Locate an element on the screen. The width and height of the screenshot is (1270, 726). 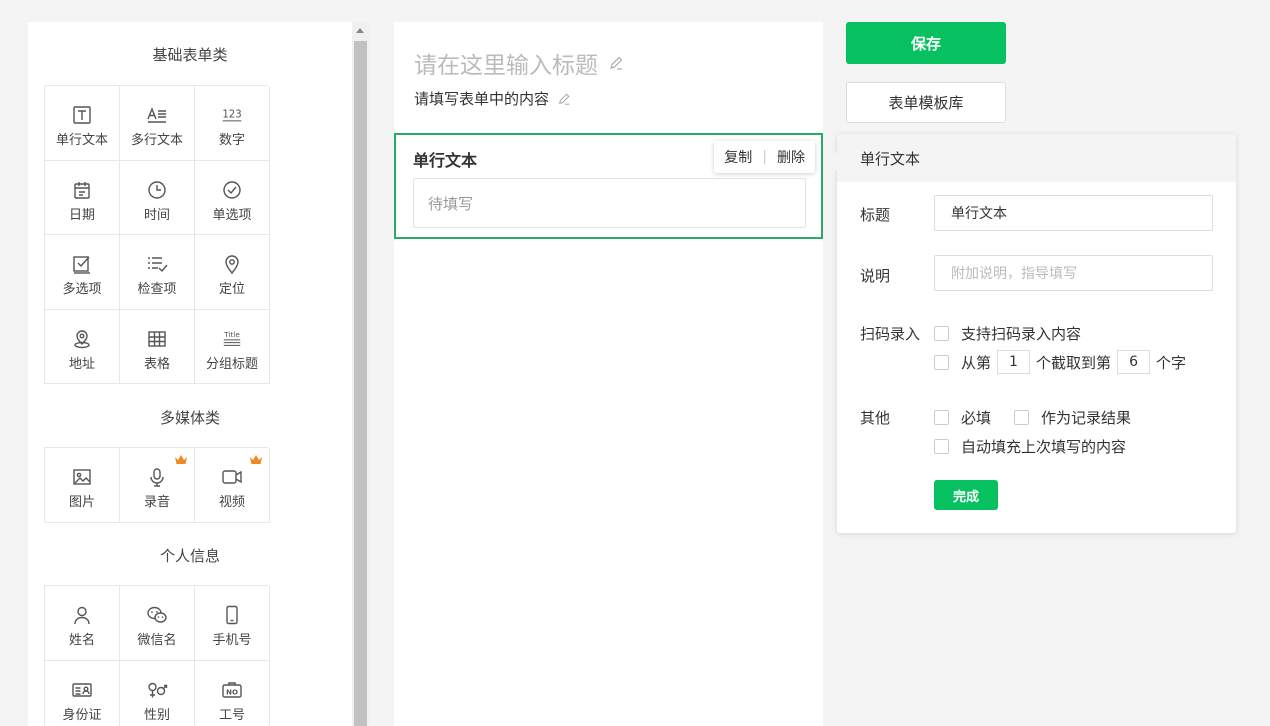
selected-field-card: 单行文本 复制 | 删除 待填写 is located at coordinates (608, 186).